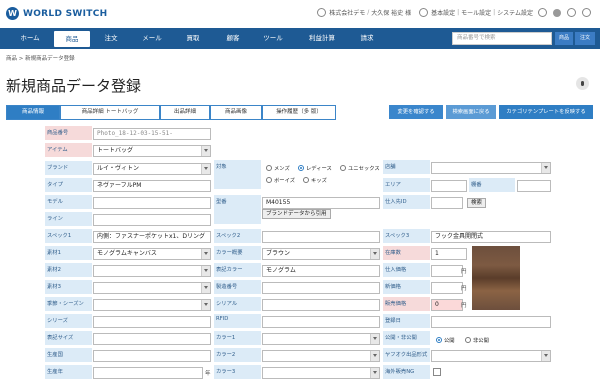  What do you see at coordinates (447, 203) in the screenshot?
I see `supplier-id-field` at bounding box center [447, 203].